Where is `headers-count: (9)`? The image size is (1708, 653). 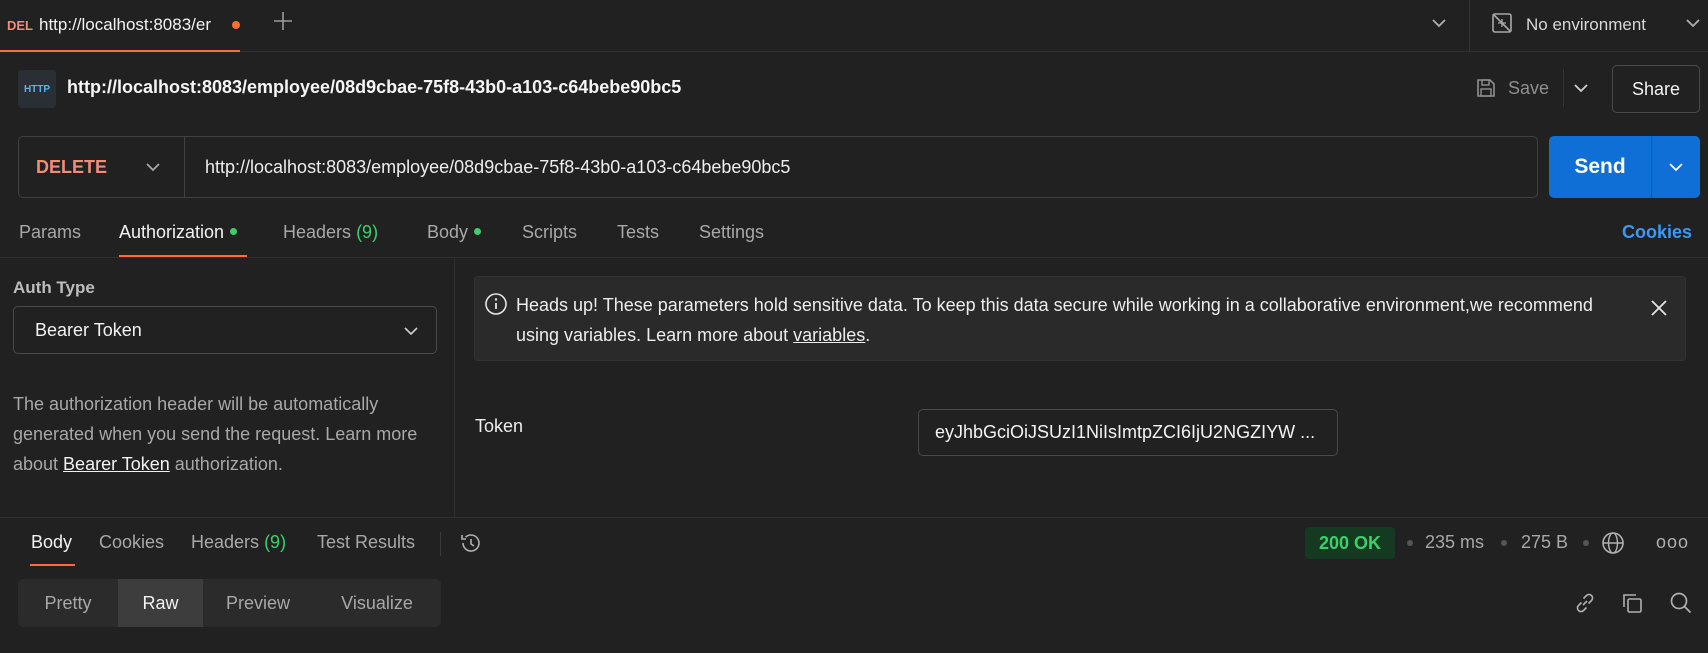
headers-count: (9) is located at coordinates (367, 232).